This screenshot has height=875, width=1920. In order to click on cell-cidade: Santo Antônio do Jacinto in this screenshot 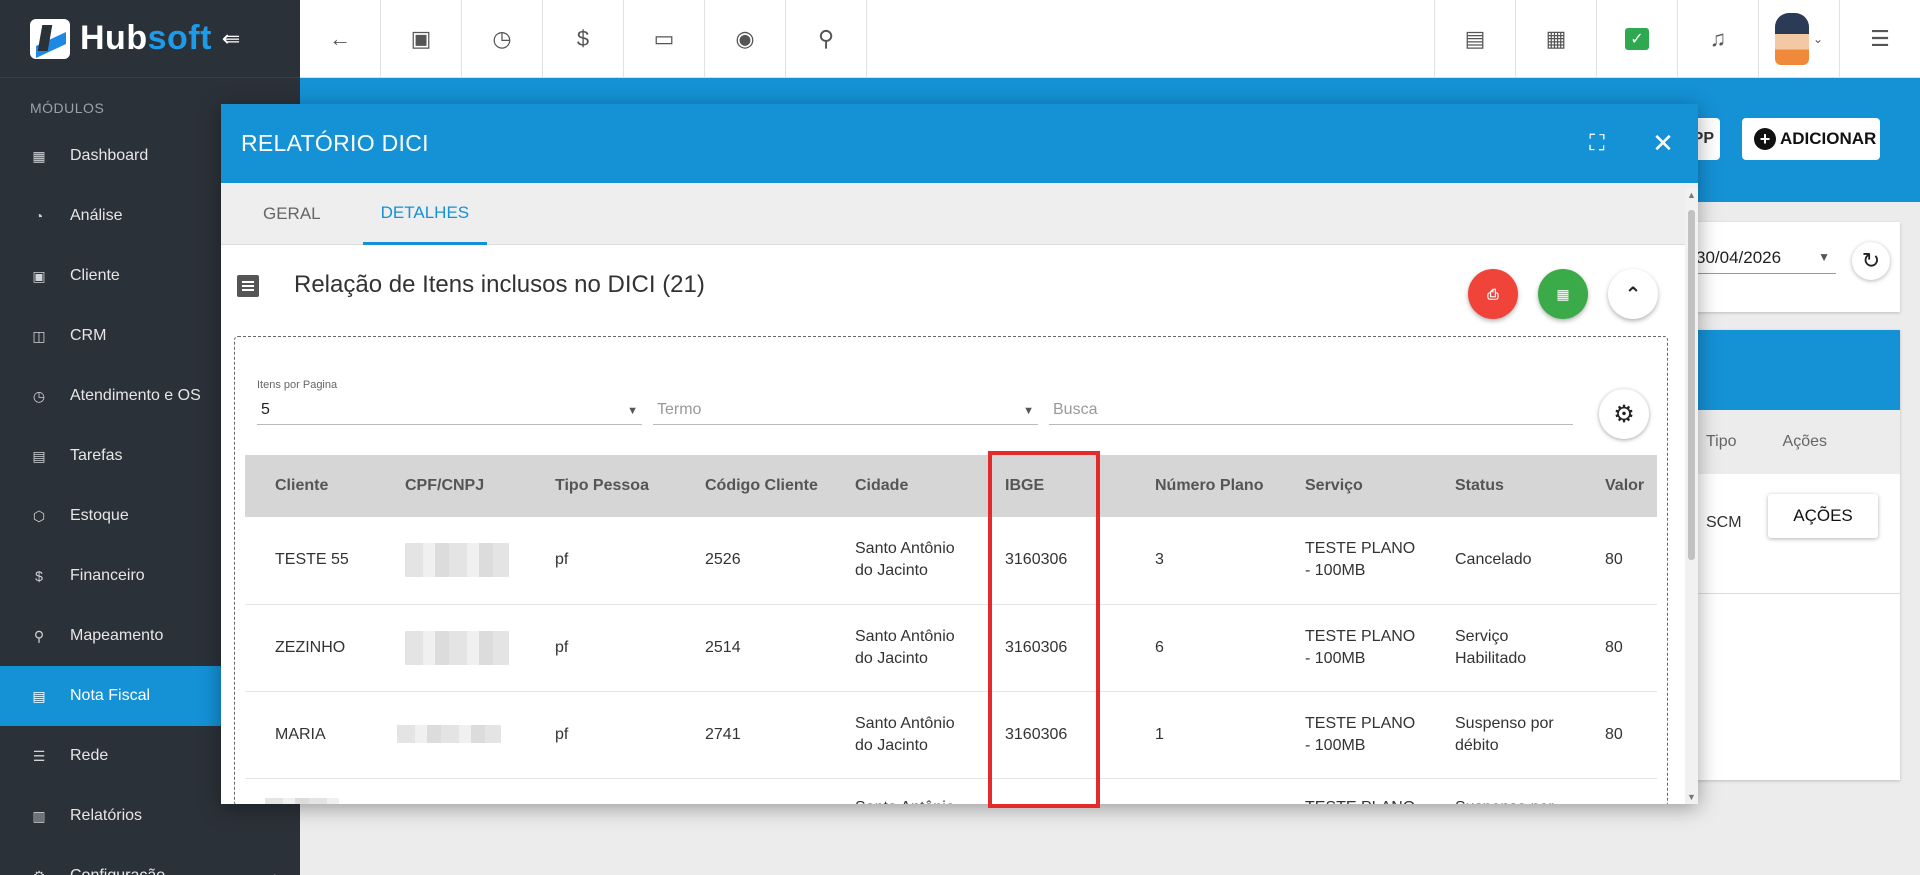, I will do `click(900, 561)`.